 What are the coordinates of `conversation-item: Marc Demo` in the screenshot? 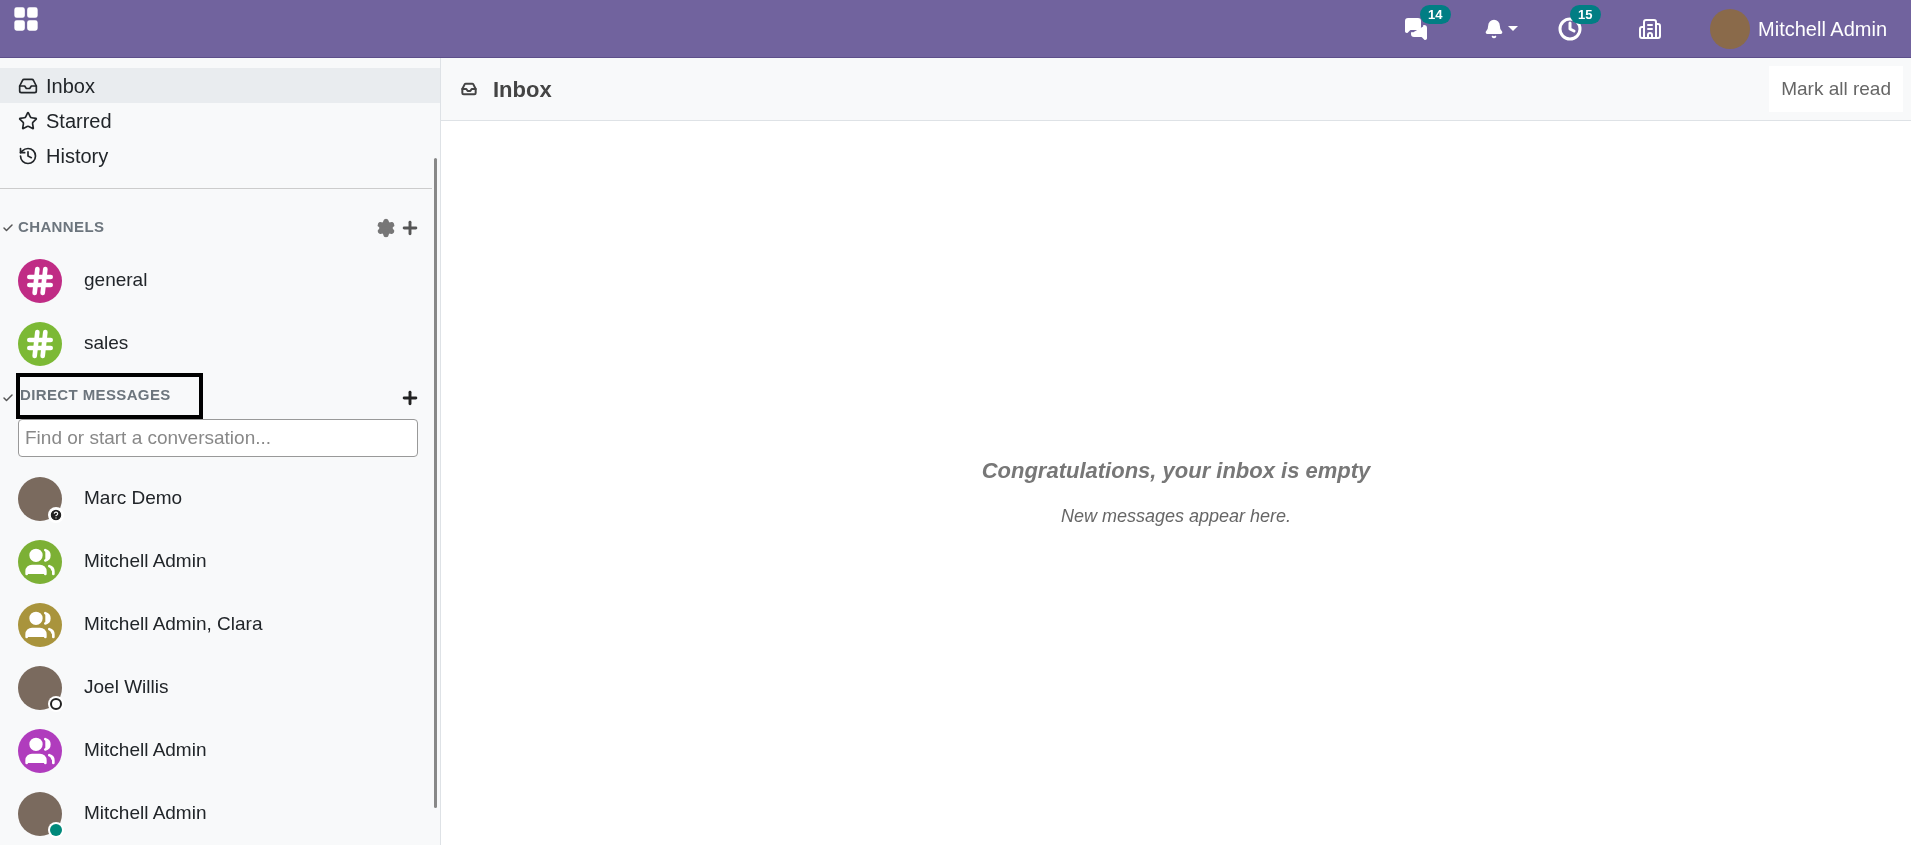 It's located at (220, 498).